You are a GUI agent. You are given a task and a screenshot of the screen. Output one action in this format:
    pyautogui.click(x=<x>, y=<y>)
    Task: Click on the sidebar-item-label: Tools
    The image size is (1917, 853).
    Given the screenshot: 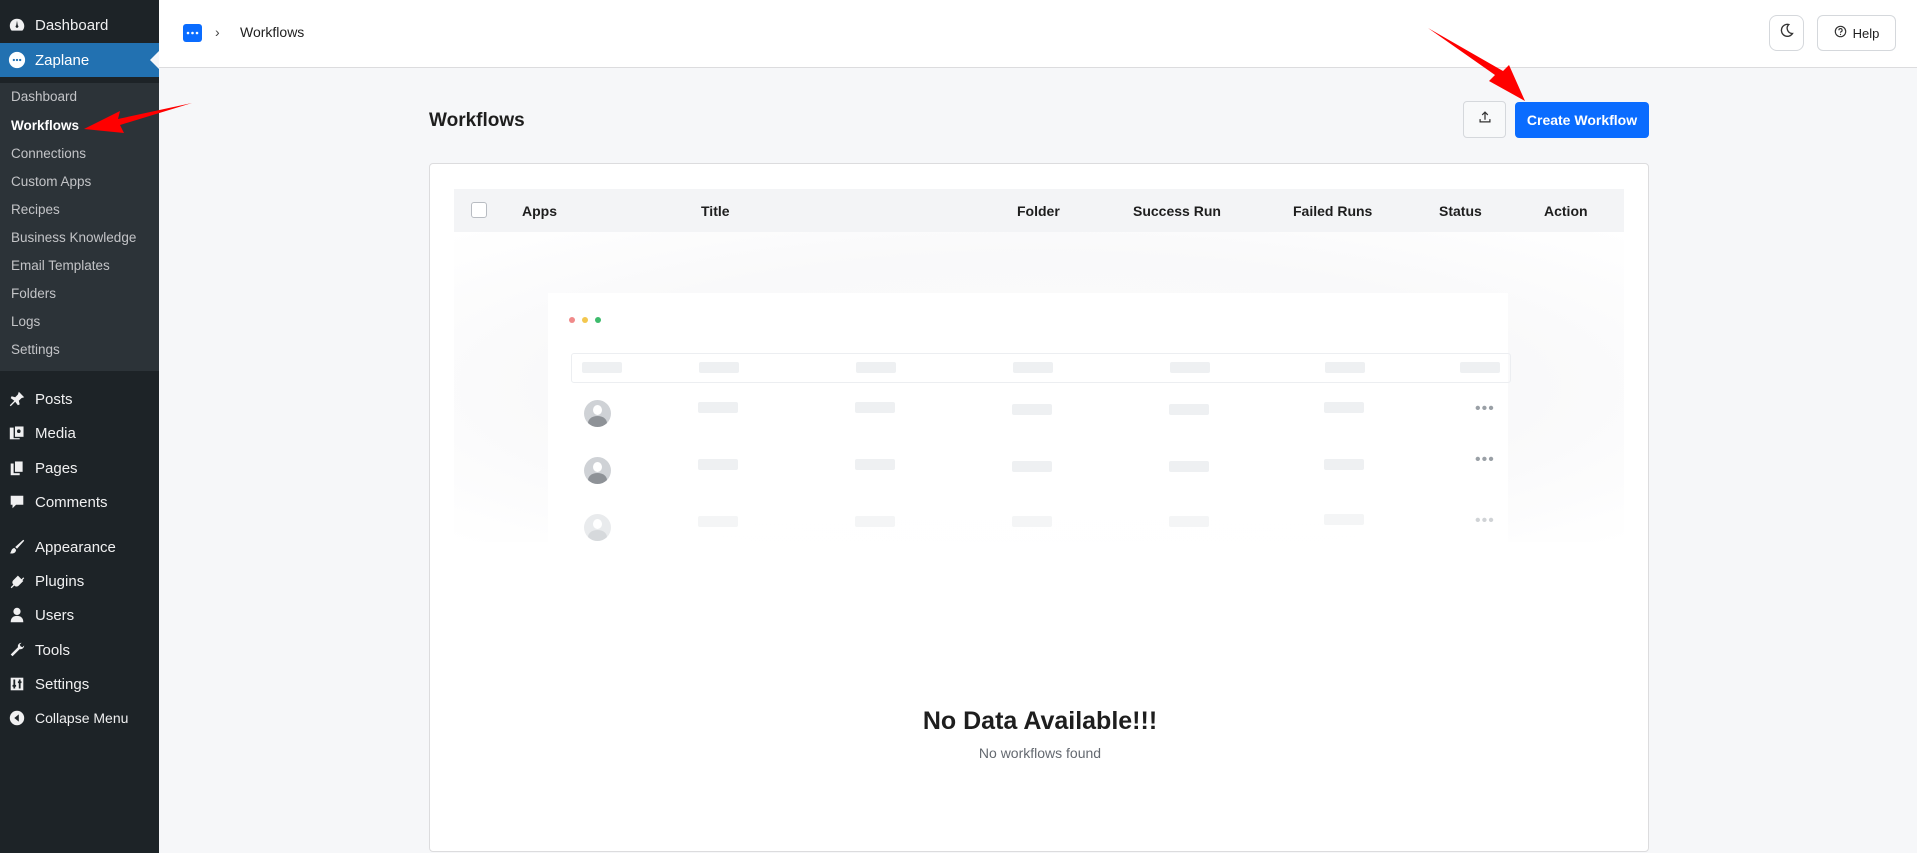 What is the action you would take?
    pyautogui.click(x=53, y=650)
    